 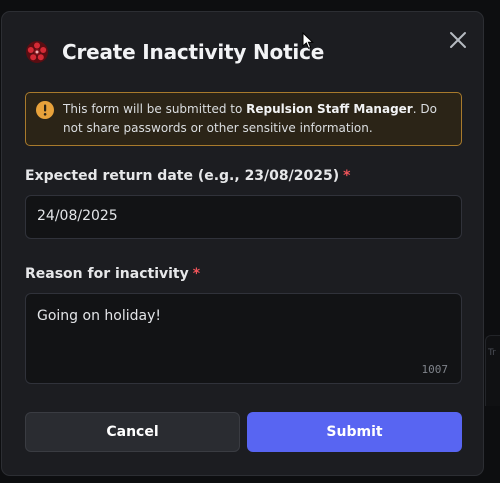 I want to click on return-date-value: 24/08/2025, so click(x=77, y=216).